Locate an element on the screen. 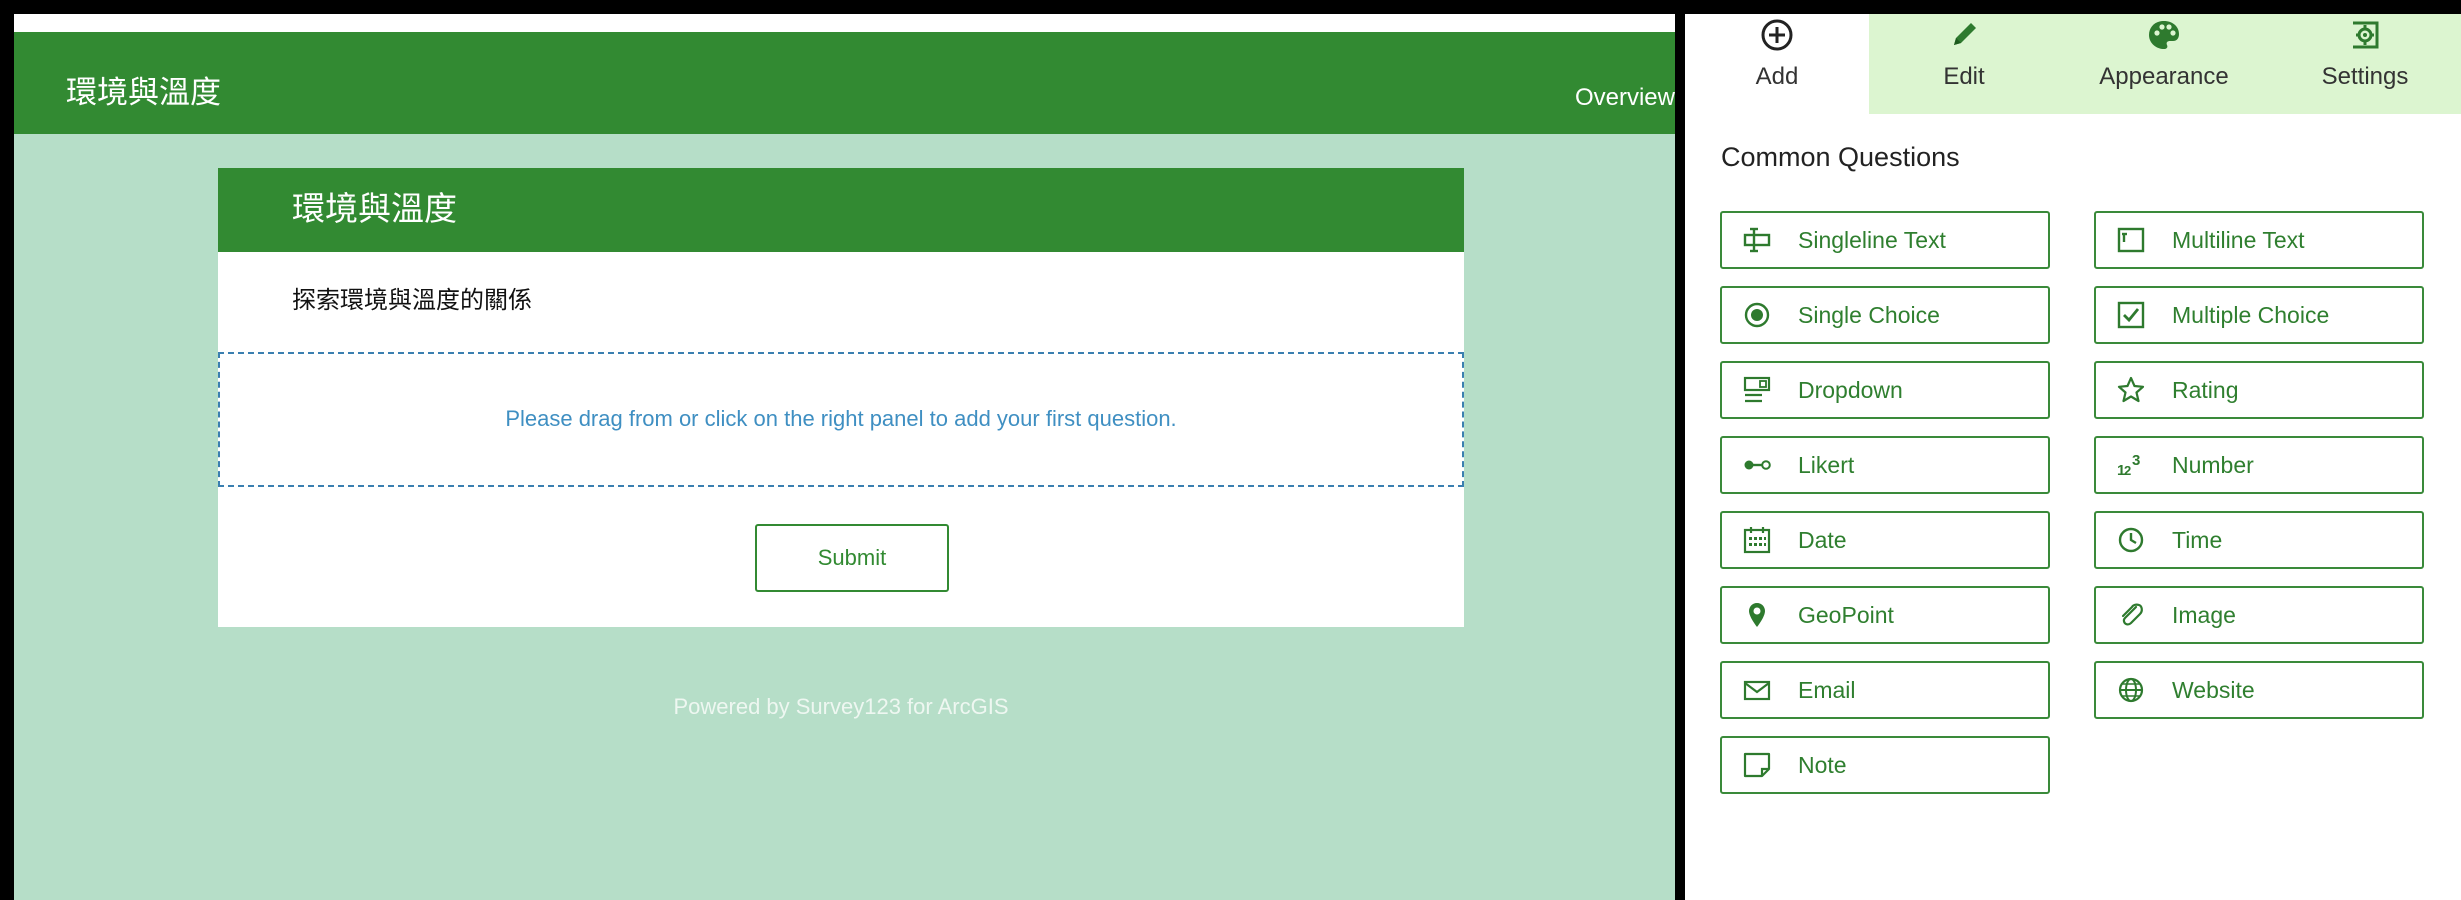 The width and height of the screenshot is (2461, 900). question-multiple-choice: Multiple Choice is located at coordinates (2259, 315).